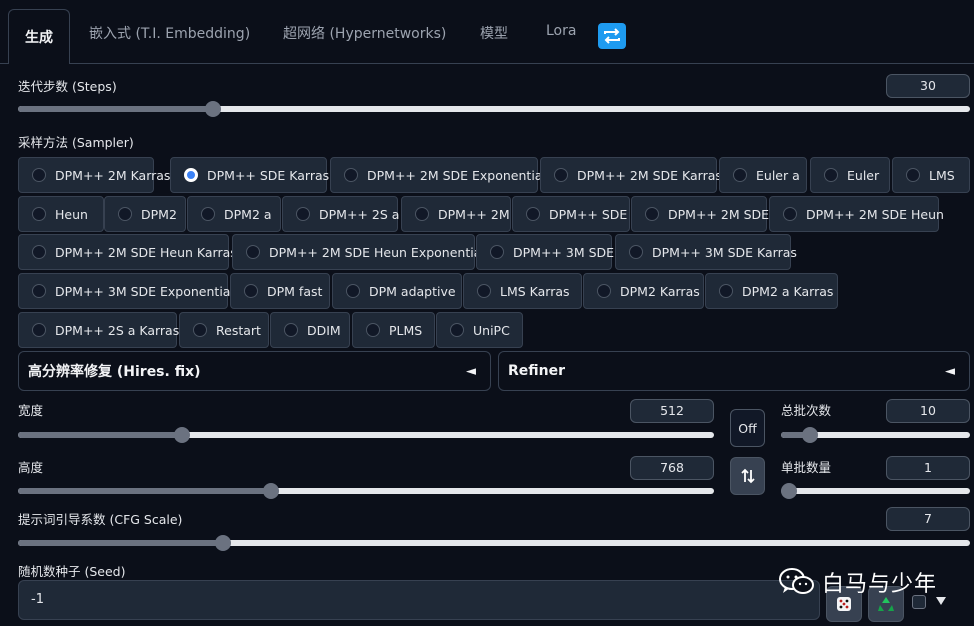 This screenshot has width=974, height=626. What do you see at coordinates (928, 86) in the screenshot?
I see `steps-input: 30` at bounding box center [928, 86].